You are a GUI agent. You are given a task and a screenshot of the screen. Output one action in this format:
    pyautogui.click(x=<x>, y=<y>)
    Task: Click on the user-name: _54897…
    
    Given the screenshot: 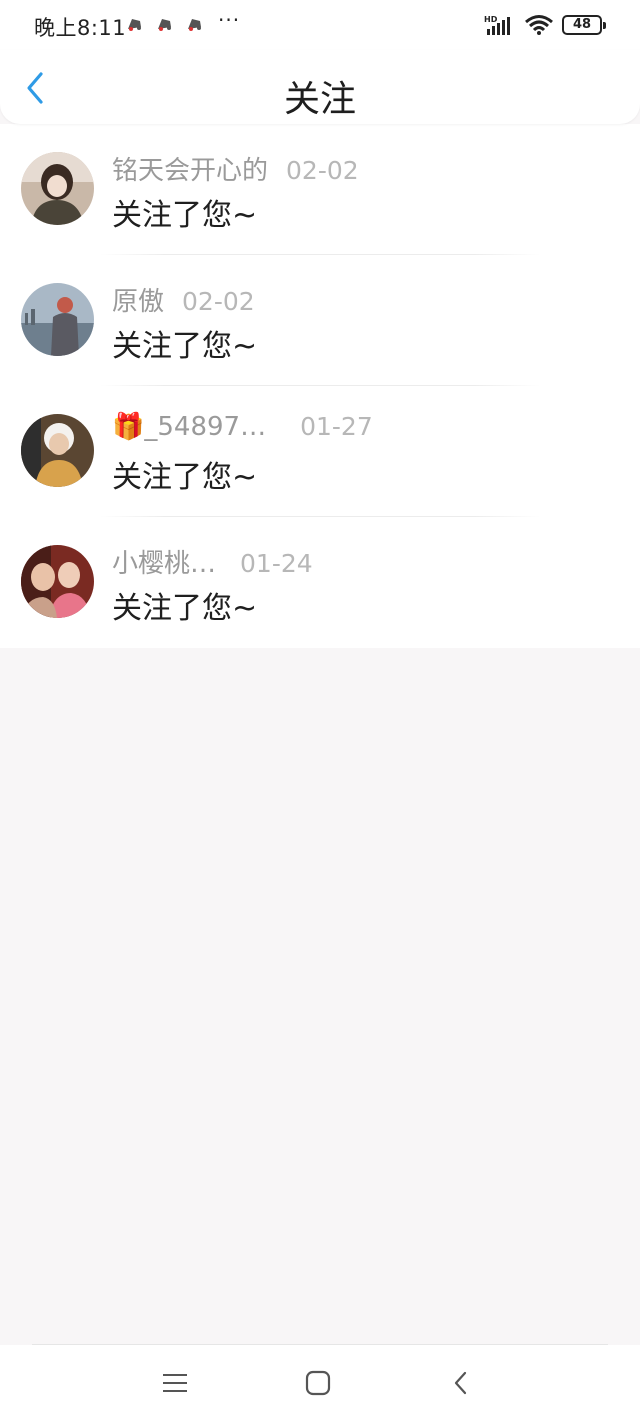 What is the action you would take?
    pyautogui.click(x=205, y=427)
    